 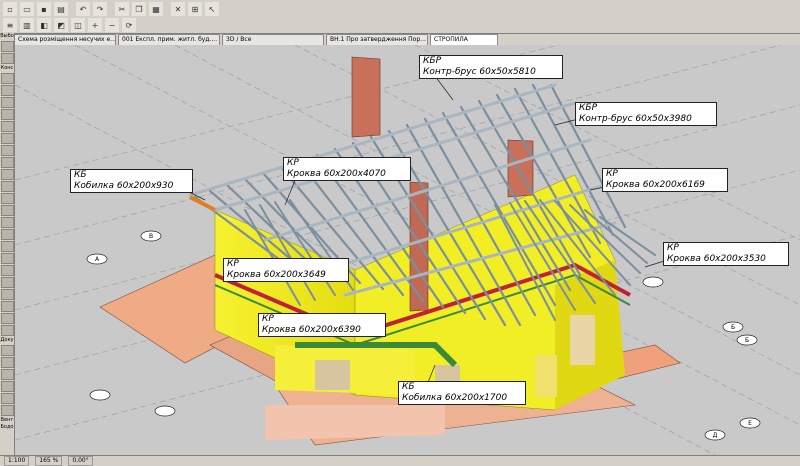 I want to click on window-tool-icon, so click(x=7, y=114).